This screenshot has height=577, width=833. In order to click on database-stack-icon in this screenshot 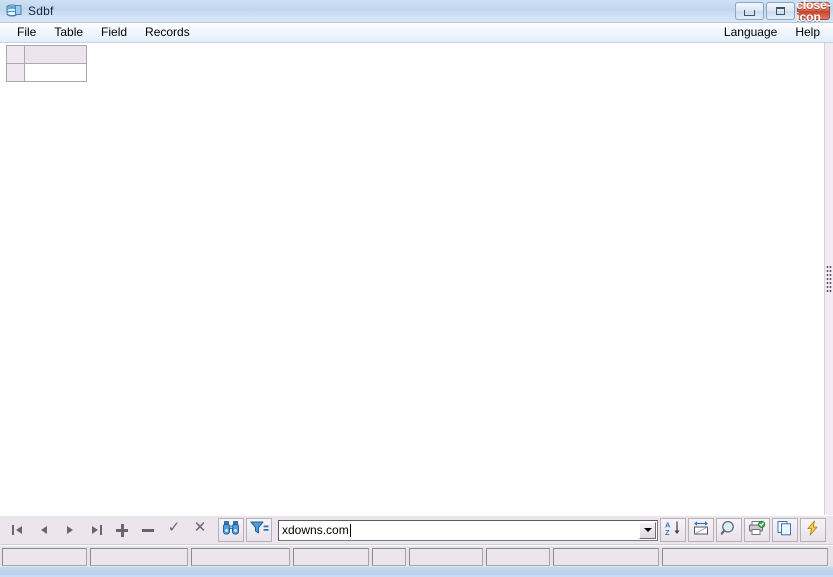, I will do `click(14, 11)`.